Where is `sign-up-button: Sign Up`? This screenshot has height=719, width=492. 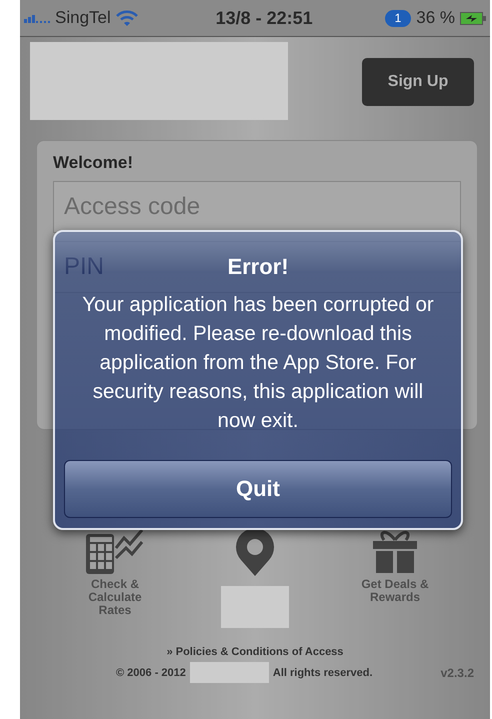
sign-up-button: Sign Up is located at coordinates (418, 82).